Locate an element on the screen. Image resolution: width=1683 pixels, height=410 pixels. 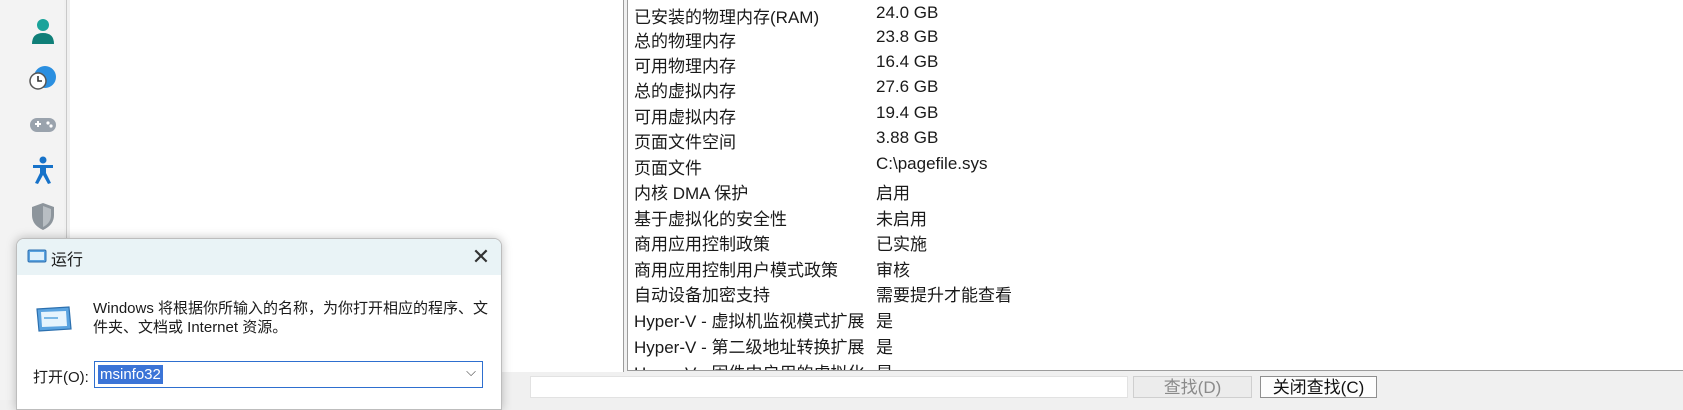
run-dialog-title: 运行 is located at coordinates (67, 260).